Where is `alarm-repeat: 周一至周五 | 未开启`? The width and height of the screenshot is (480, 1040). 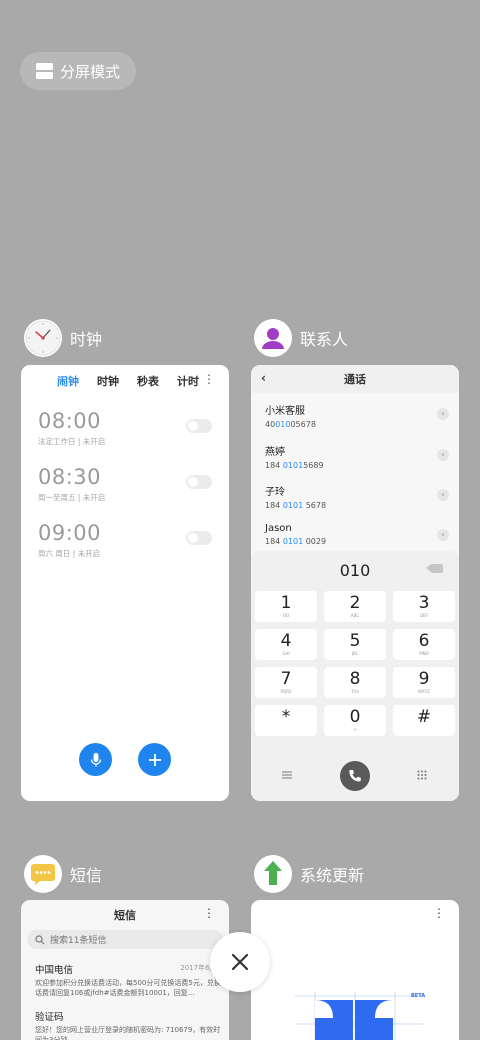 alarm-repeat: 周一至周五 | 未开启 is located at coordinates (72, 497).